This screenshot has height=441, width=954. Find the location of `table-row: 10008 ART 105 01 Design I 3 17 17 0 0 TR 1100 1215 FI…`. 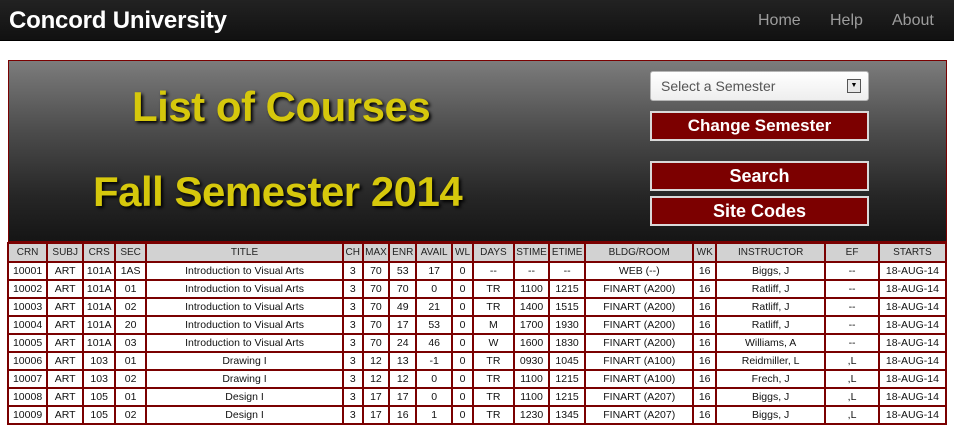

table-row: 10008 ART 105 01 Design I 3 17 17 0 0 TR 1100 1215 FI… is located at coordinates (477, 397).